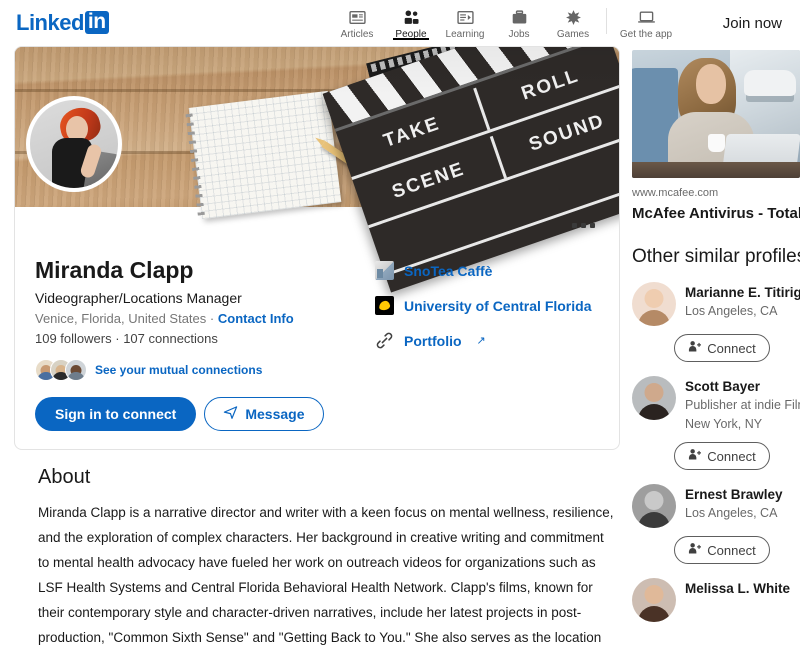 This screenshot has height=649, width=800. I want to click on logo-badge: in, so click(96, 22).